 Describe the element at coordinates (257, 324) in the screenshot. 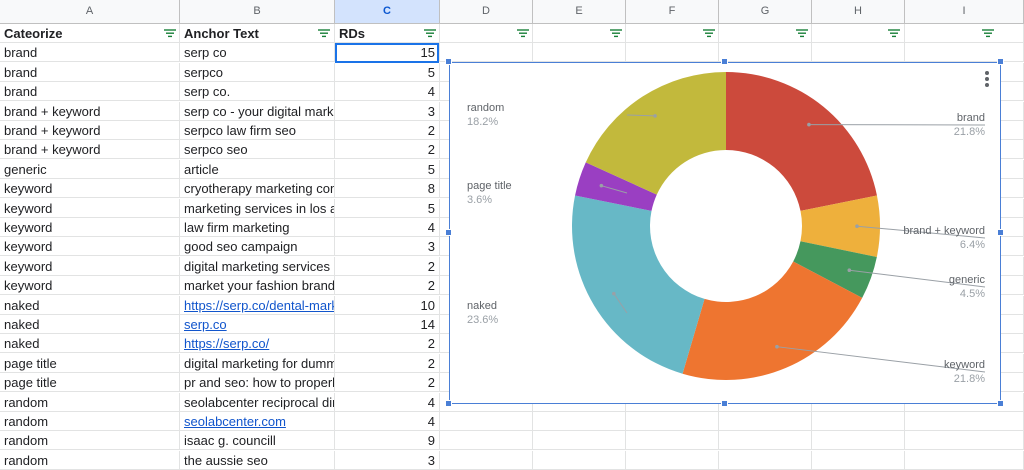

I see `cell-anchor-text: serp.co` at that location.